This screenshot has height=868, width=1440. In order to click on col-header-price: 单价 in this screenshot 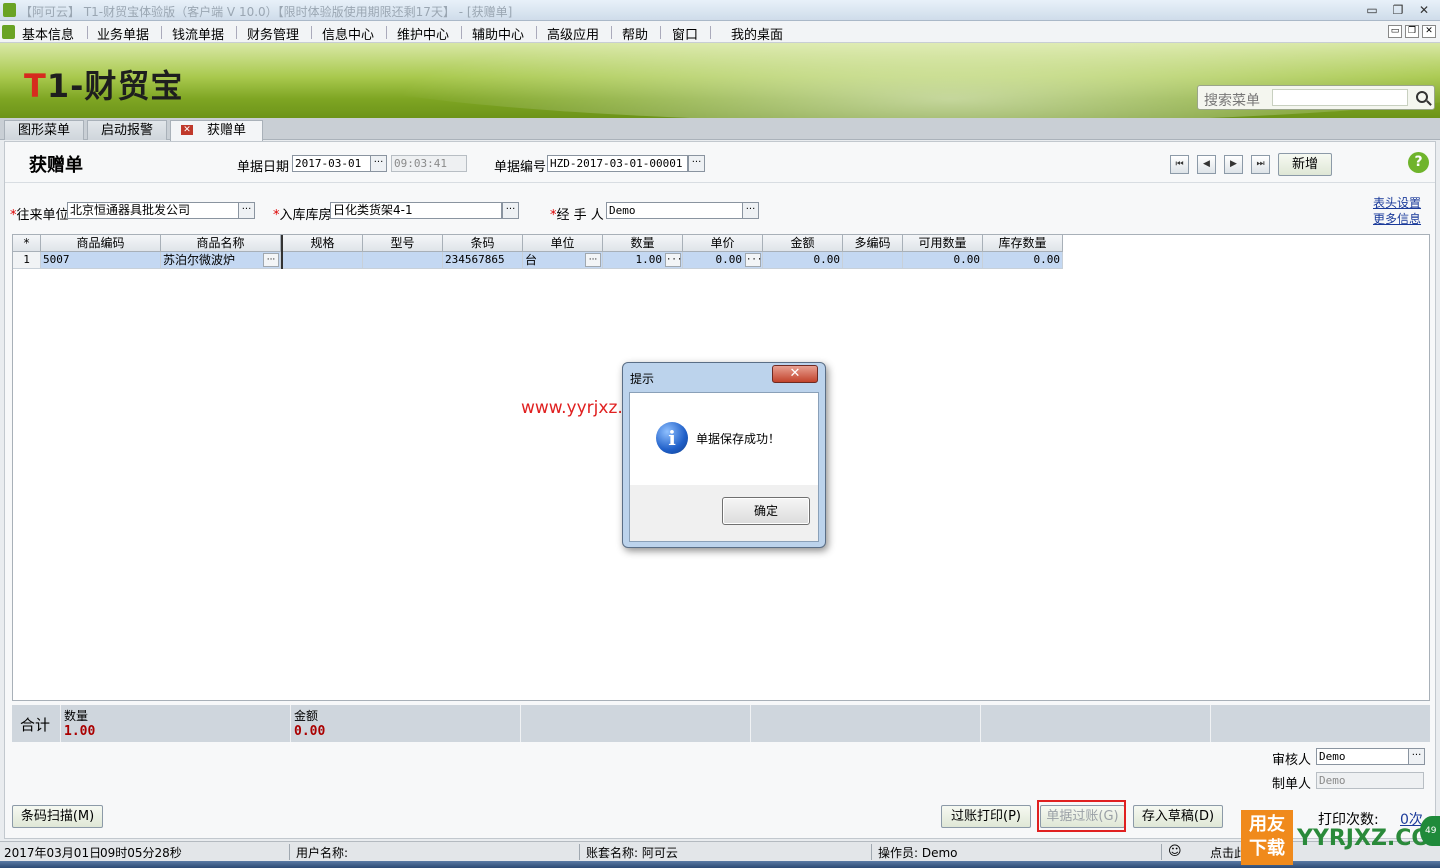, I will do `click(723, 243)`.